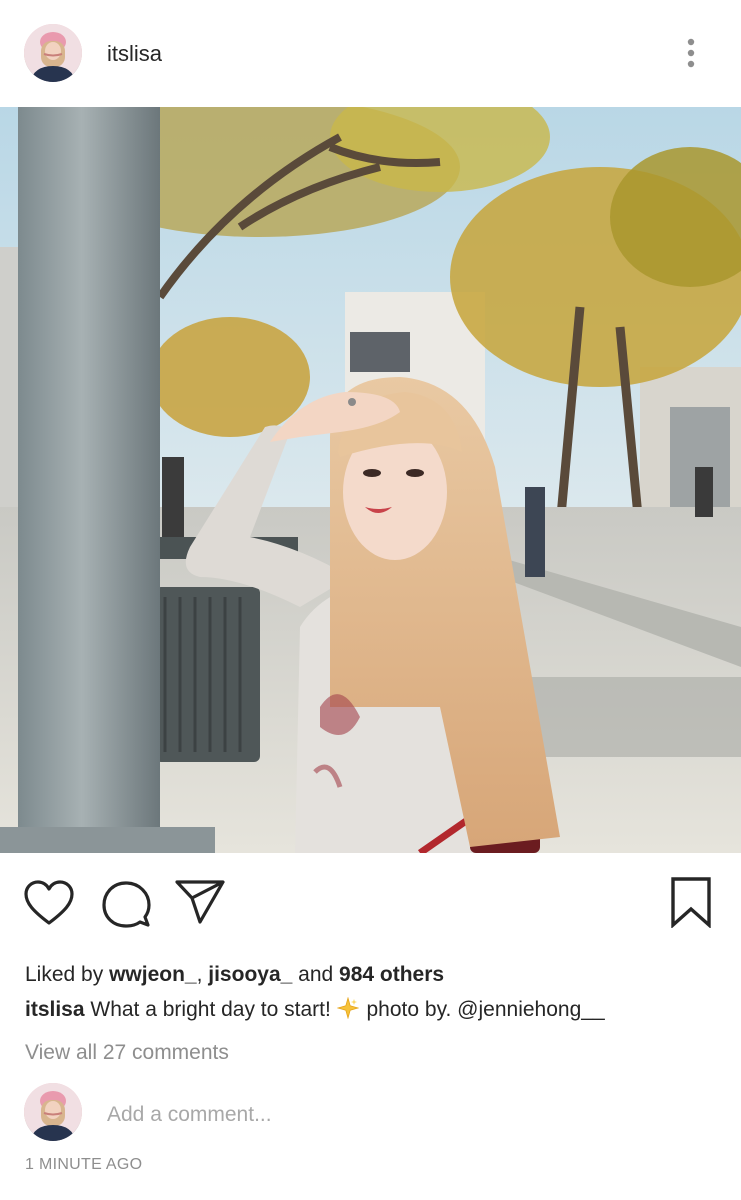  Describe the element at coordinates (49, 903) in the screenshot. I see `heart-icon` at that location.